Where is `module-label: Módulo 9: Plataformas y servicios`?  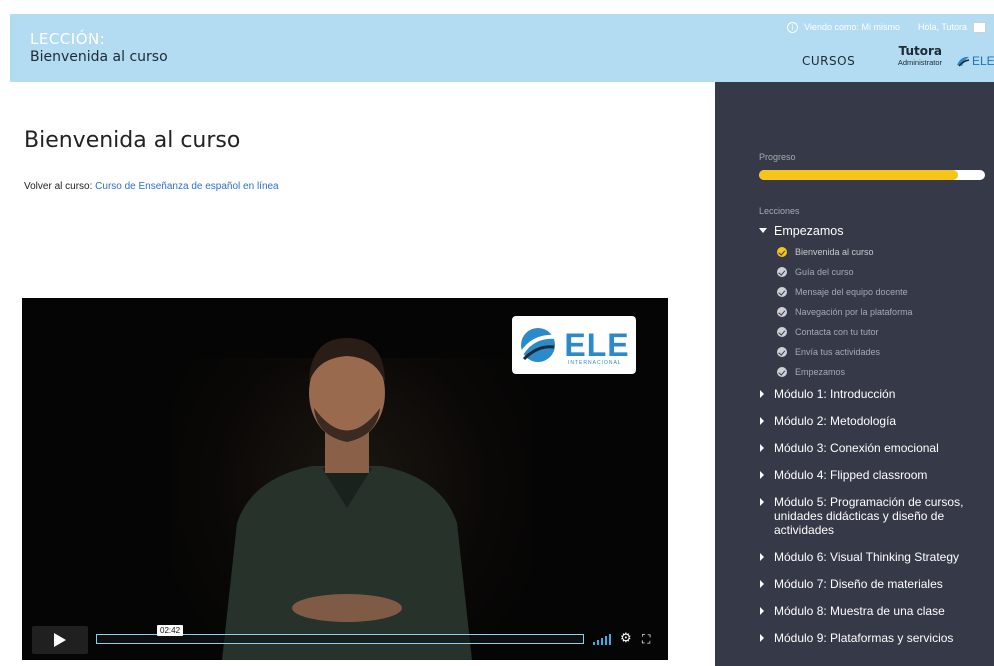
module-label: Módulo 9: Plataformas y servicios is located at coordinates (864, 638).